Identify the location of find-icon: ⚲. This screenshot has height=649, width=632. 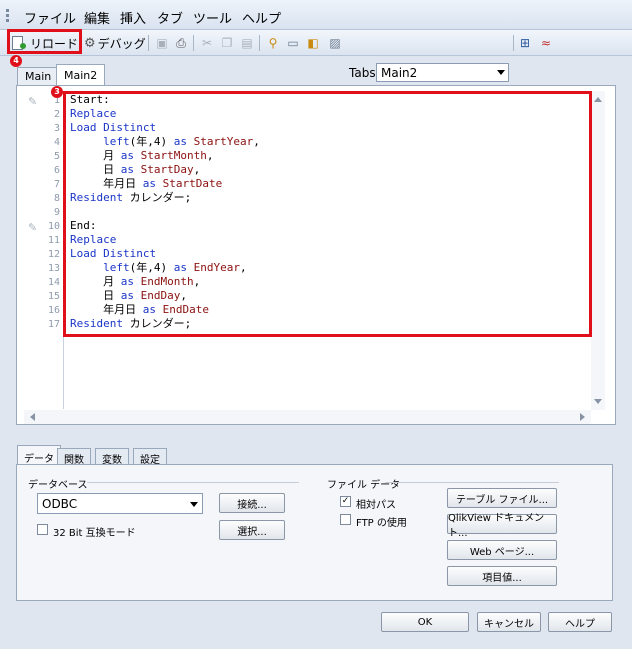
(273, 43).